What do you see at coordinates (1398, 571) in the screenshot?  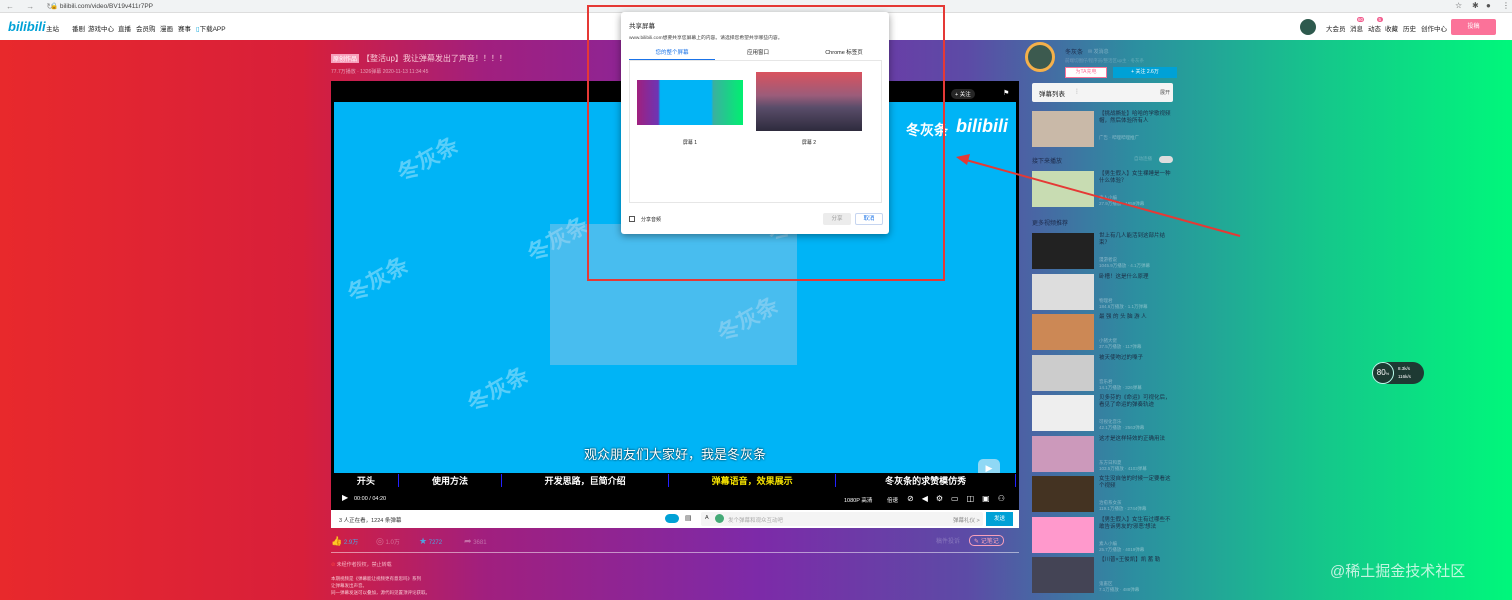 I see `site-watermark: @稀土掘金技术社区` at bounding box center [1398, 571].